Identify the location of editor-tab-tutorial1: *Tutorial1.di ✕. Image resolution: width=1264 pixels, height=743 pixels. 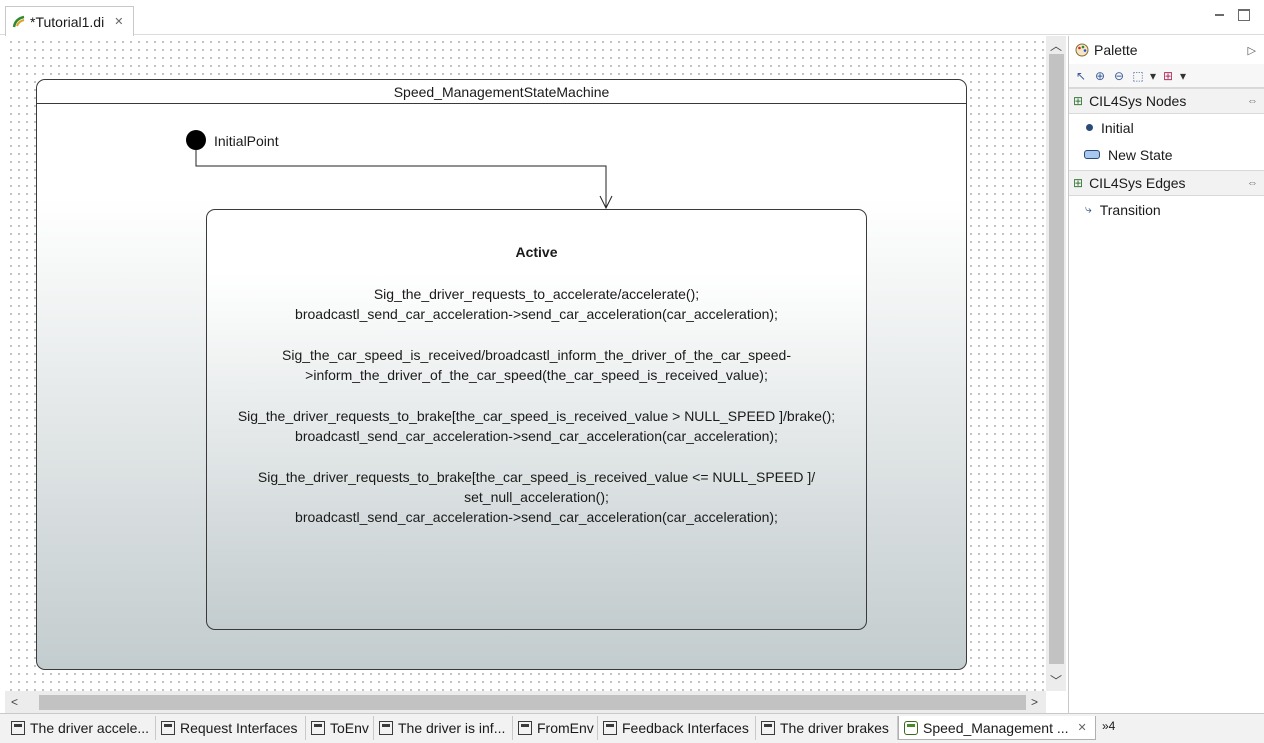
(69, 21).